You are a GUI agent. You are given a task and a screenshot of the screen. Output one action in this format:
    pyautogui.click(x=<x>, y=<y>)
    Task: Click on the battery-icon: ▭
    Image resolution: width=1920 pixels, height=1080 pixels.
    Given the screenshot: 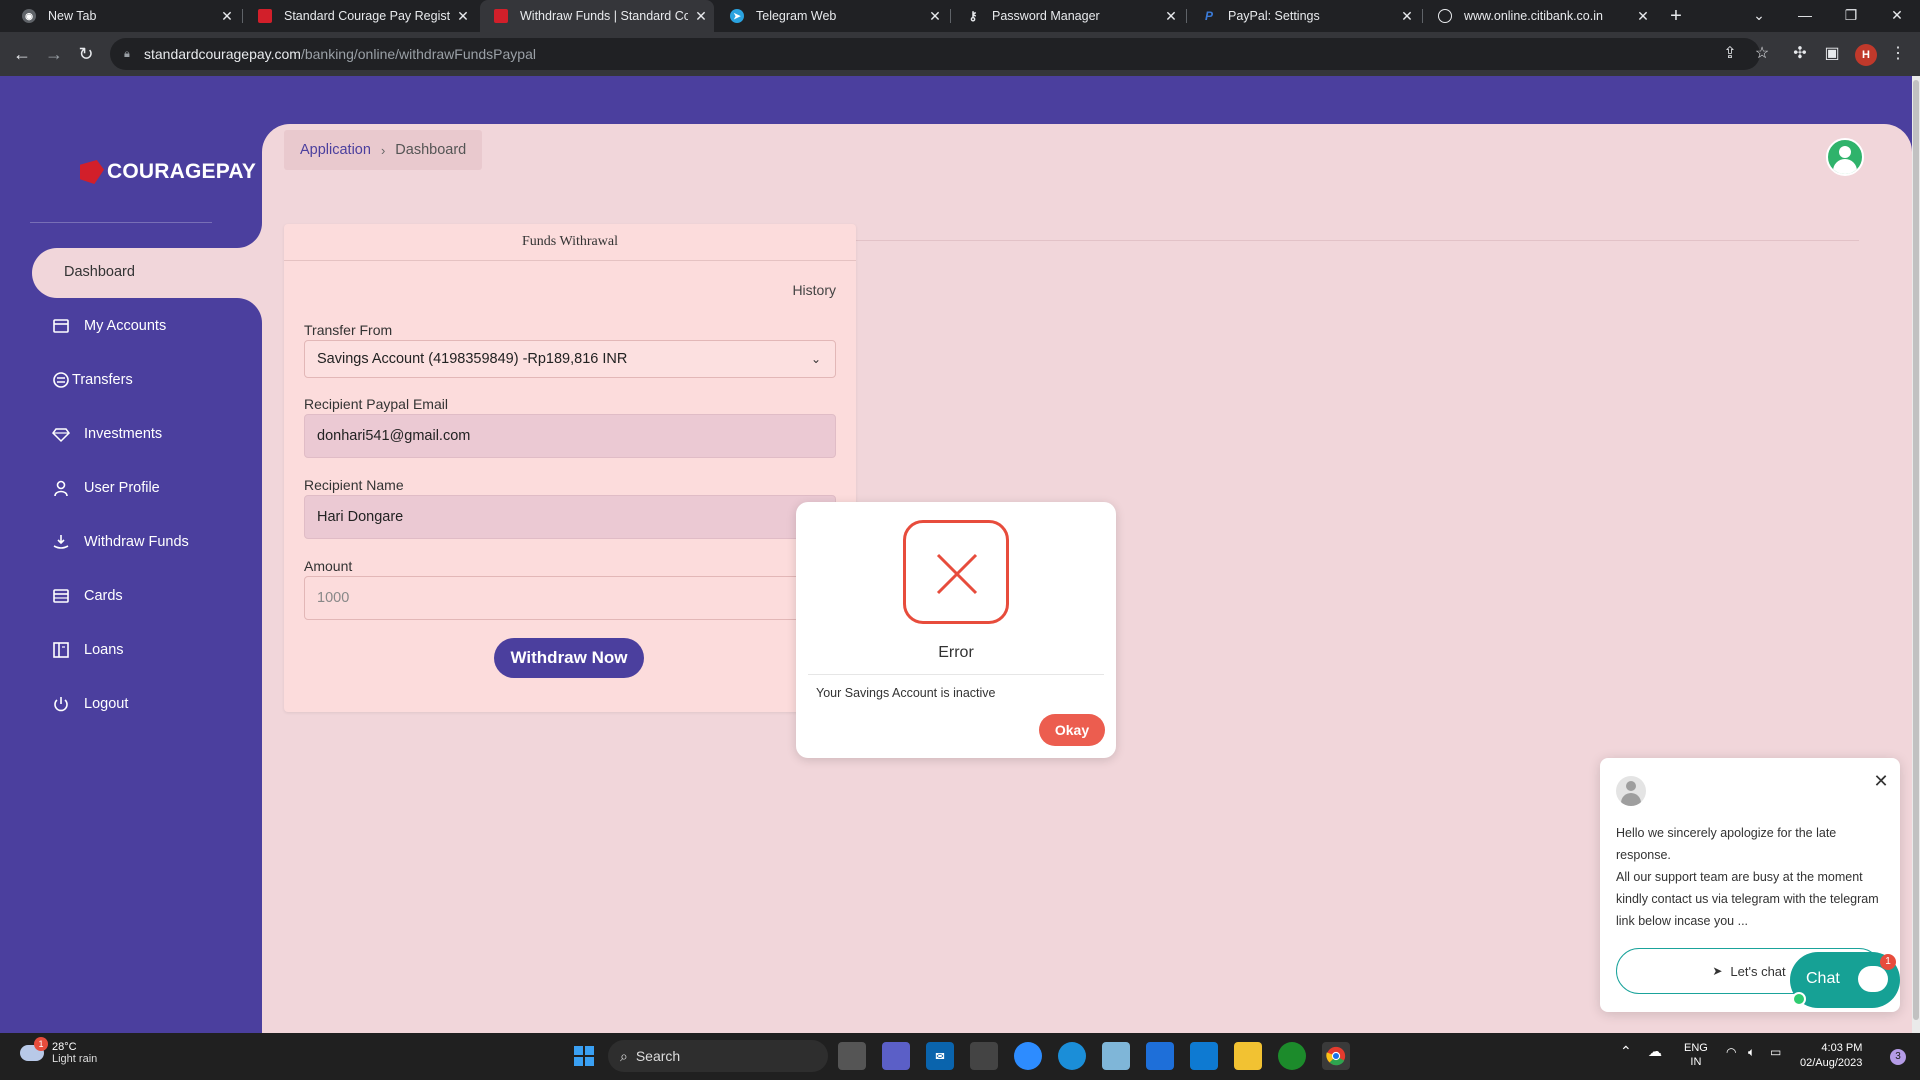 What is the action you would take?
    pyautogui.click(x=1775, y=1052)
    